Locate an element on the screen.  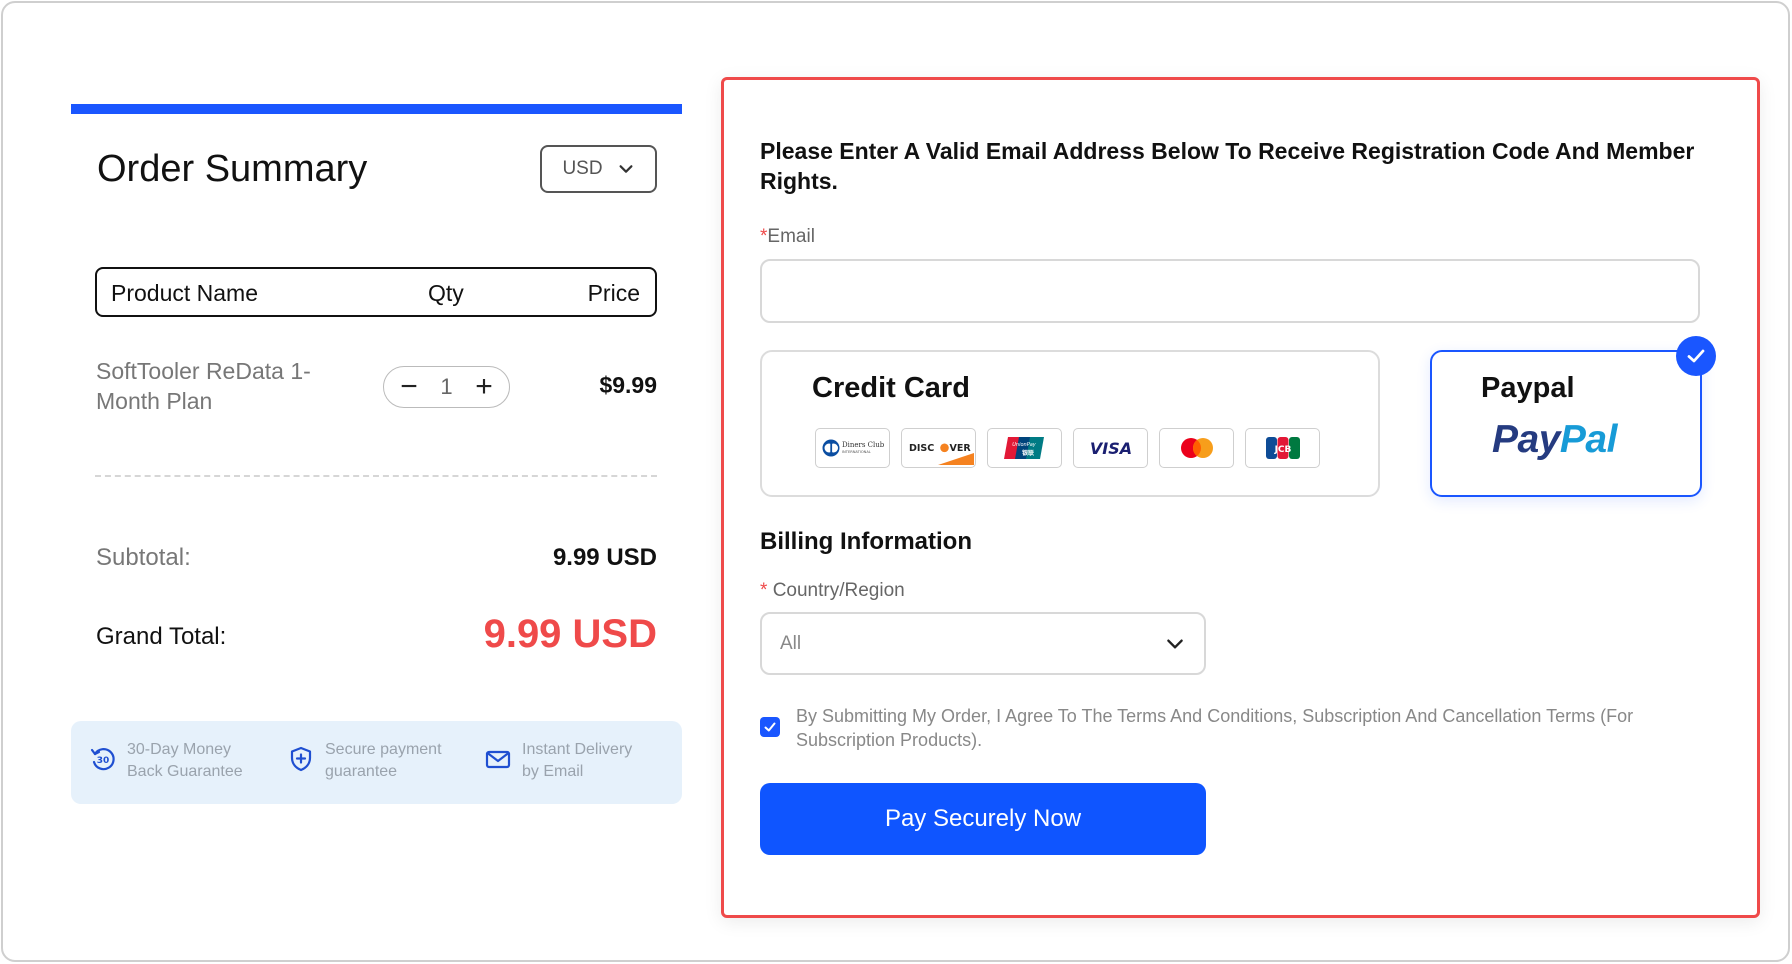
diners-club-logo: Diners Club INTERNATIONAL is located at coordinates (852, 448).